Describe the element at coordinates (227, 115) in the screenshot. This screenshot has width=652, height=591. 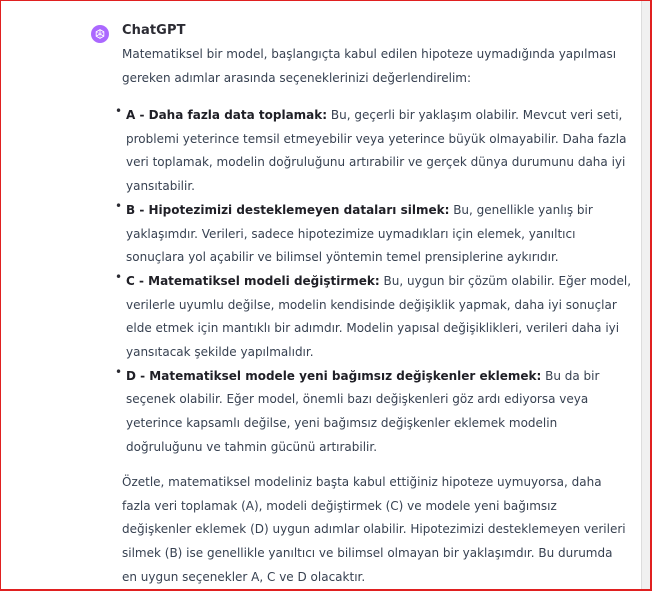
I see `option-title: A - Daha fazla data toplamak:` at that location.